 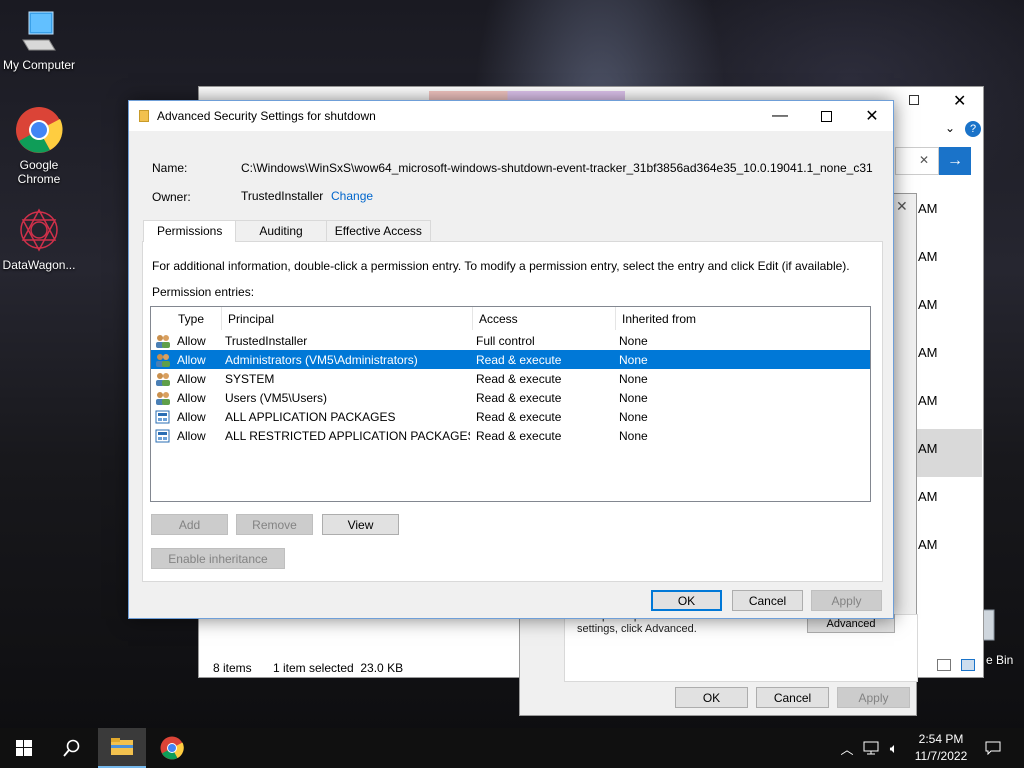 I want to click on list-header: Type Principal Access Inherited from, so click(x=510, y=319).